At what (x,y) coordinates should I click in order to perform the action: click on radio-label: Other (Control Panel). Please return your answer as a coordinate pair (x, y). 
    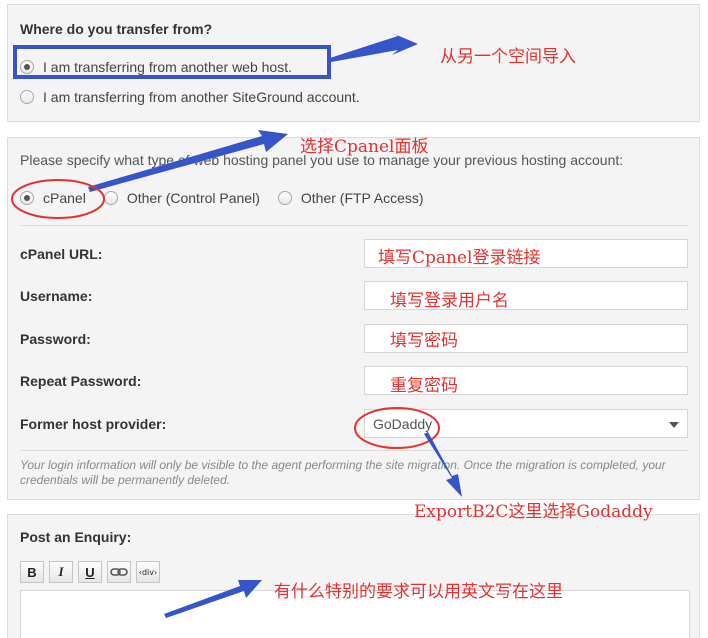
    Looking at the image, I should click on (193, 198).